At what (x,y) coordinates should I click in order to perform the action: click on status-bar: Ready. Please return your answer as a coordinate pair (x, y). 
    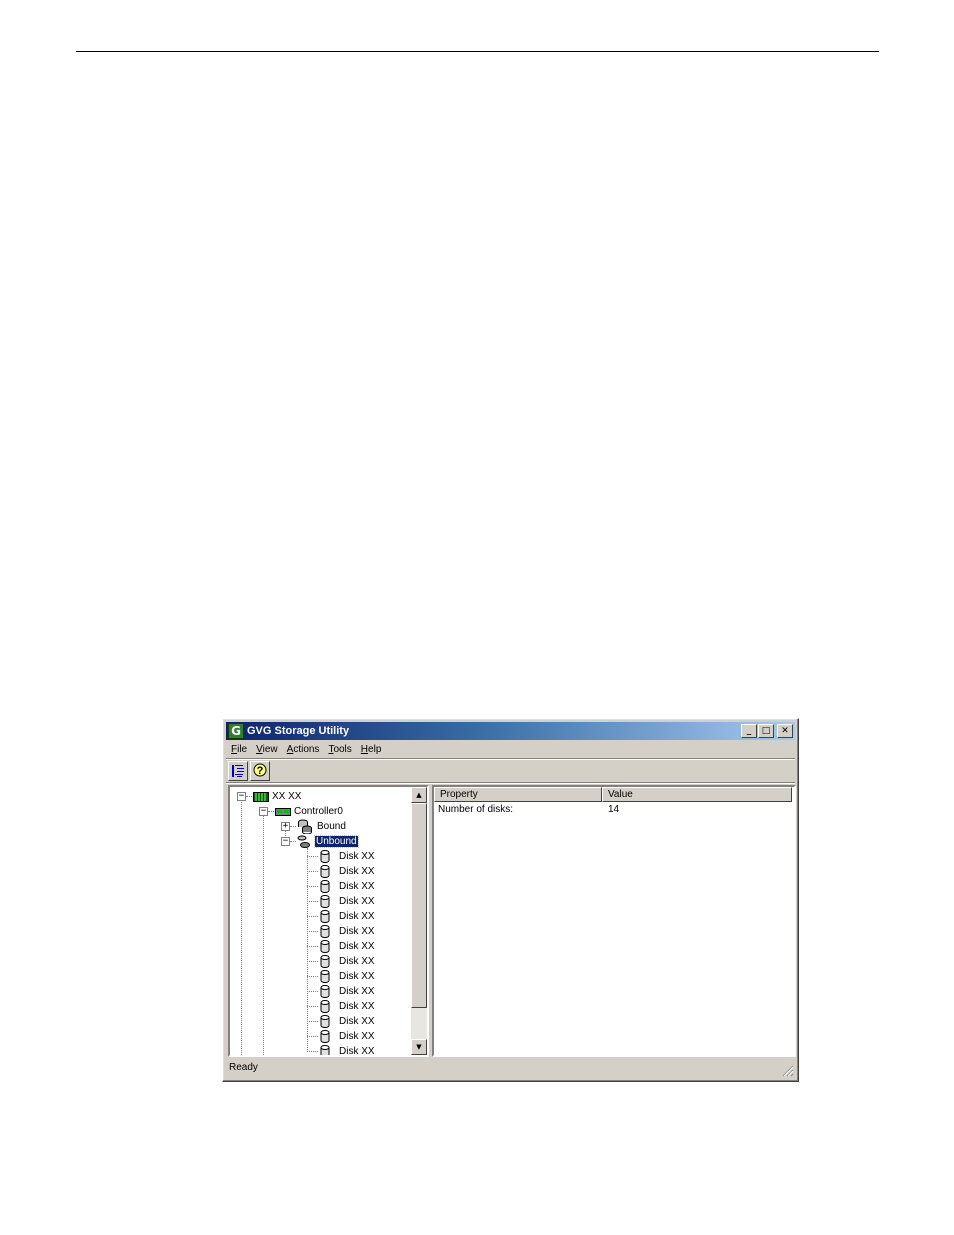
    Looking at the image, I should click on (510, 1068).